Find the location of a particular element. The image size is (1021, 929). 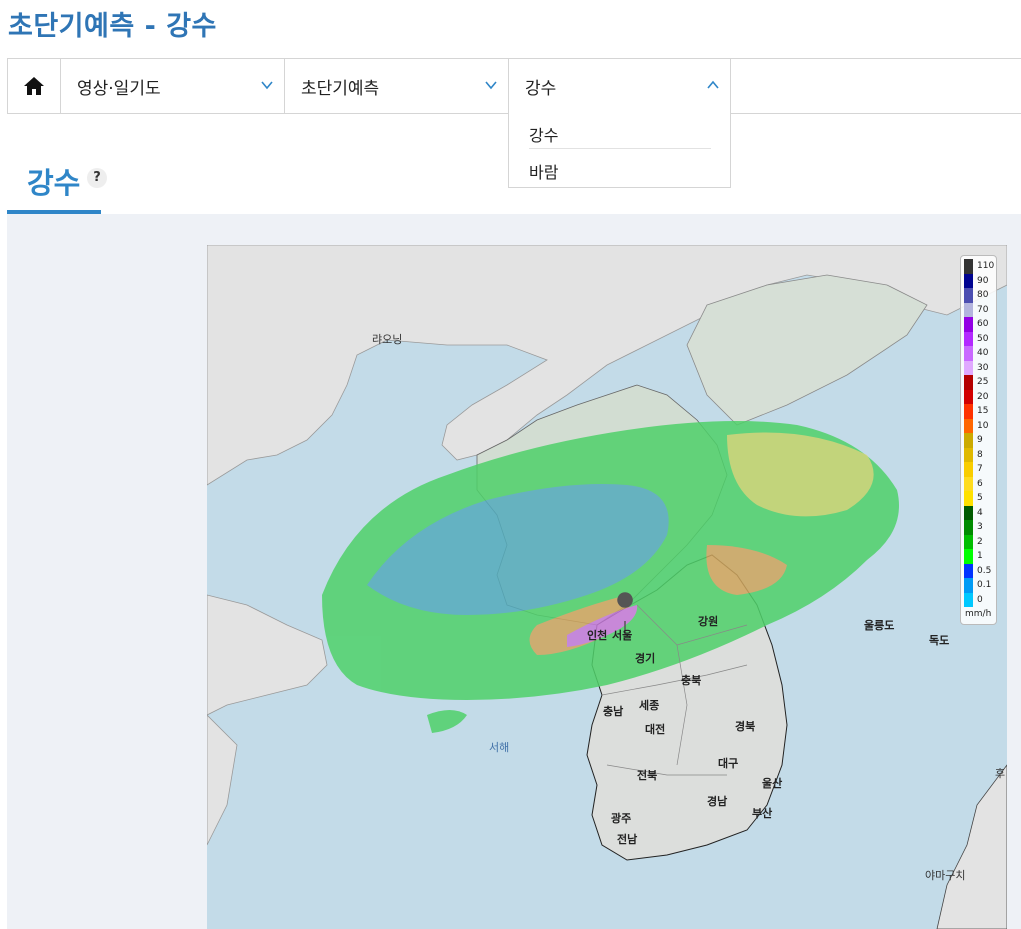

map-label: 경기 is located at coordinates (645, 658).